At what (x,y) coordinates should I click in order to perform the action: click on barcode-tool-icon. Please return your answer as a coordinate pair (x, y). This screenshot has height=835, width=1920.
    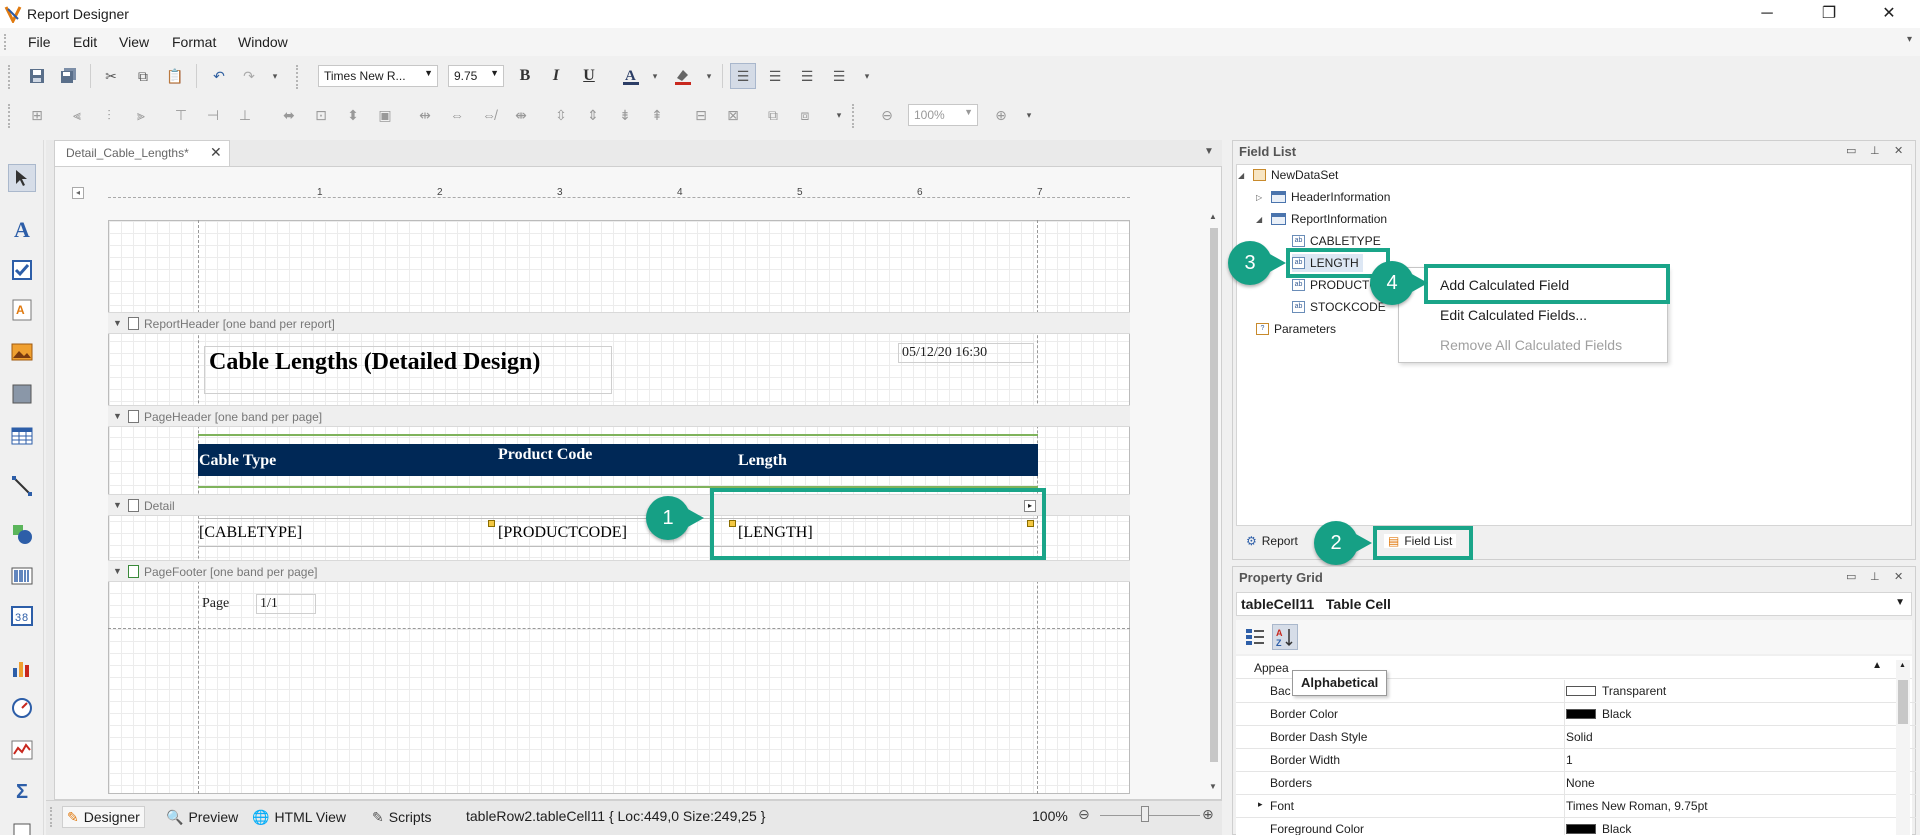
    Looking at the image, I should click on (22, 576).